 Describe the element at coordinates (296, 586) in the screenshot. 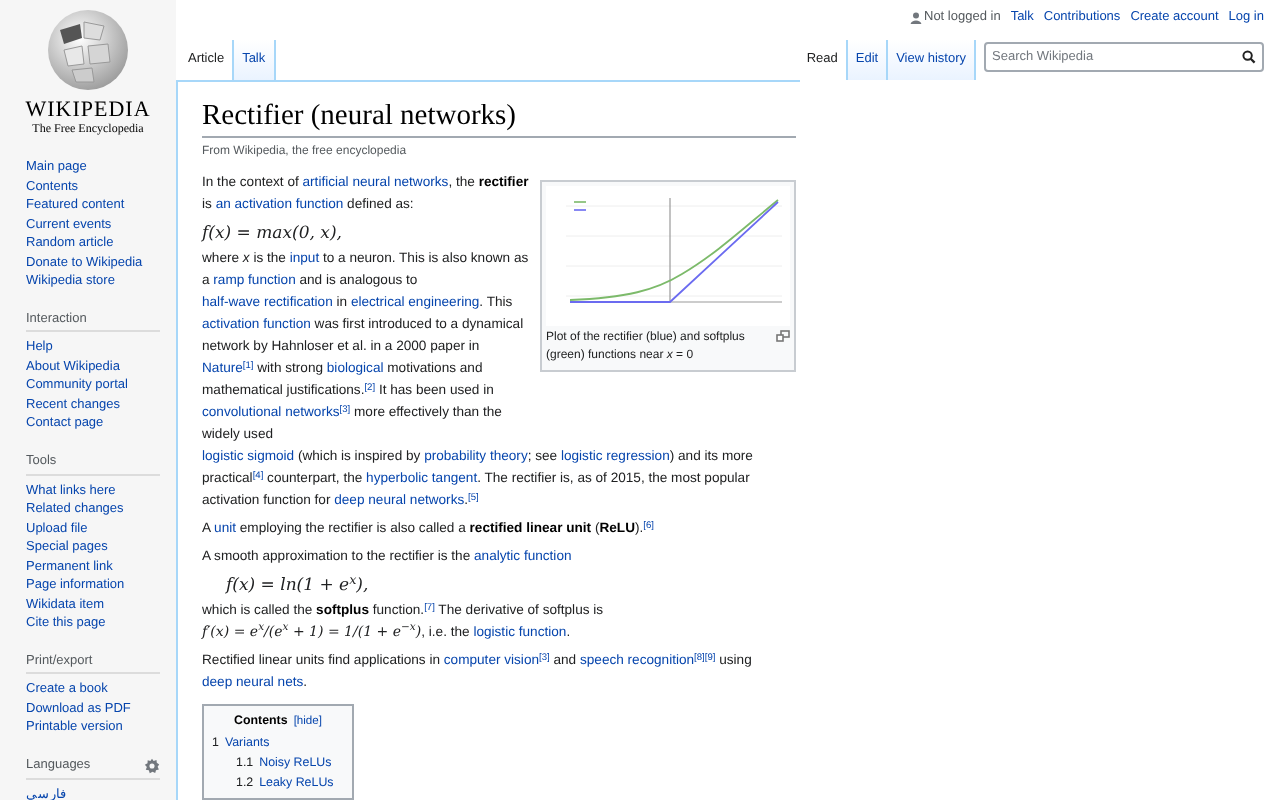

I see `formula: f(x) = ln(1 + e$^{x}$),` at that location.